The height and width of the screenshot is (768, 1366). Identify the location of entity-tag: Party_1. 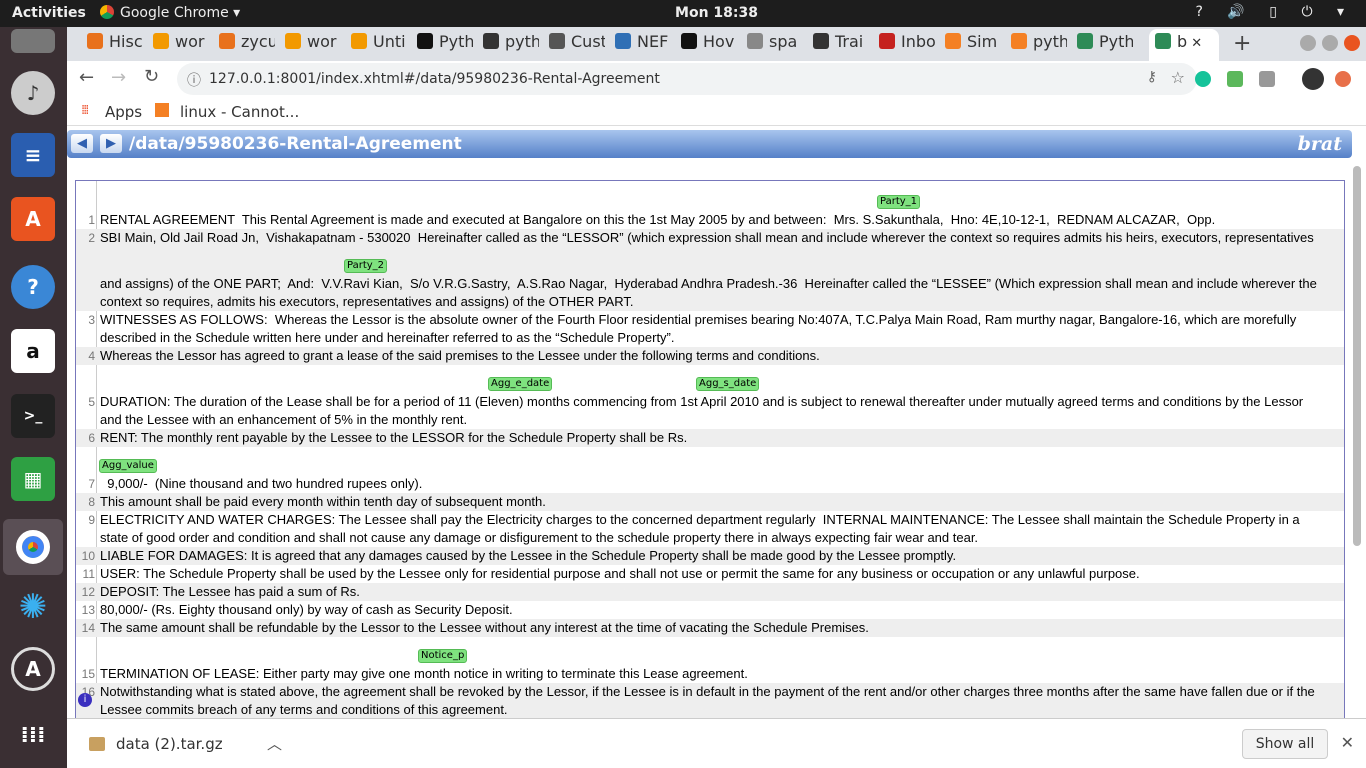
(899, 202).